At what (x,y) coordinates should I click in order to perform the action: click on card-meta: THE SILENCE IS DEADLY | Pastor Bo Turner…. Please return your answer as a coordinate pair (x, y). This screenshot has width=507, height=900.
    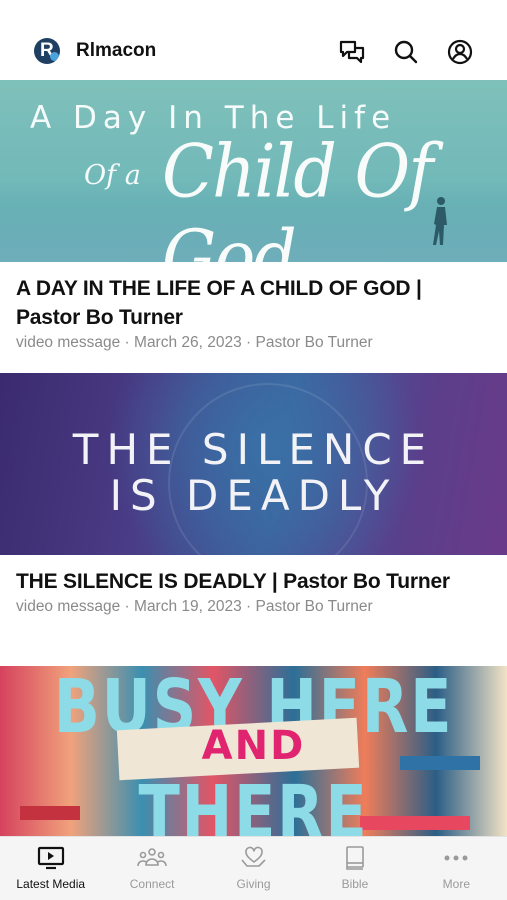
    Looking at the image, I should click on (253, 610).